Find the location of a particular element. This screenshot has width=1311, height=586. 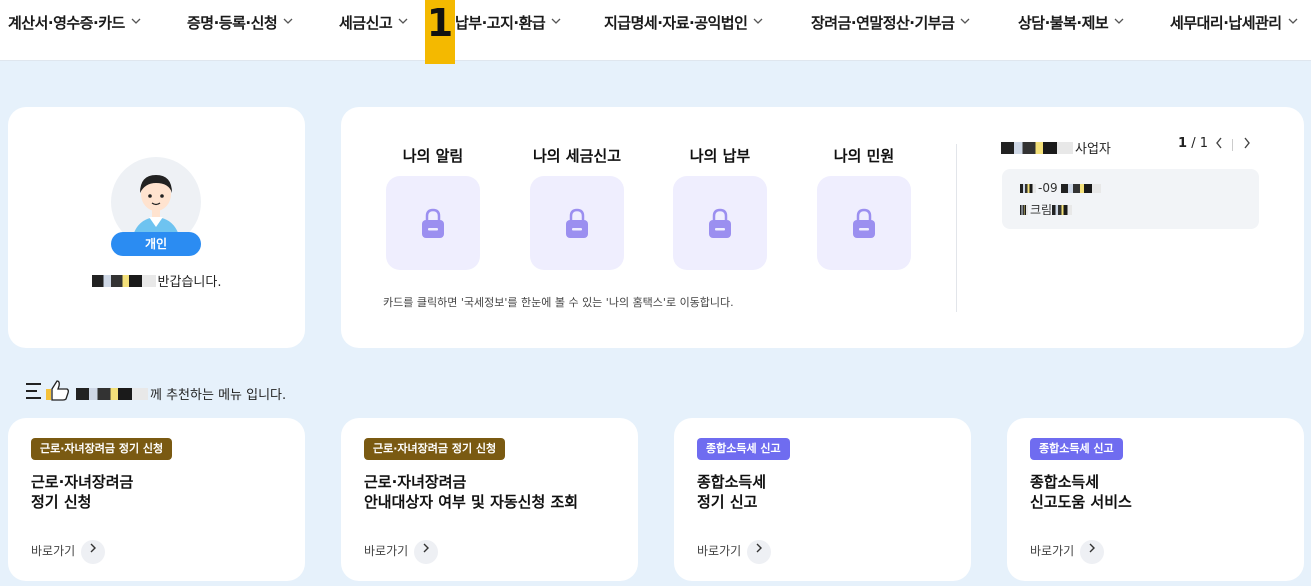

nav-item-consult: 상담·불복·제보 is located at coordinates (1071, 23).